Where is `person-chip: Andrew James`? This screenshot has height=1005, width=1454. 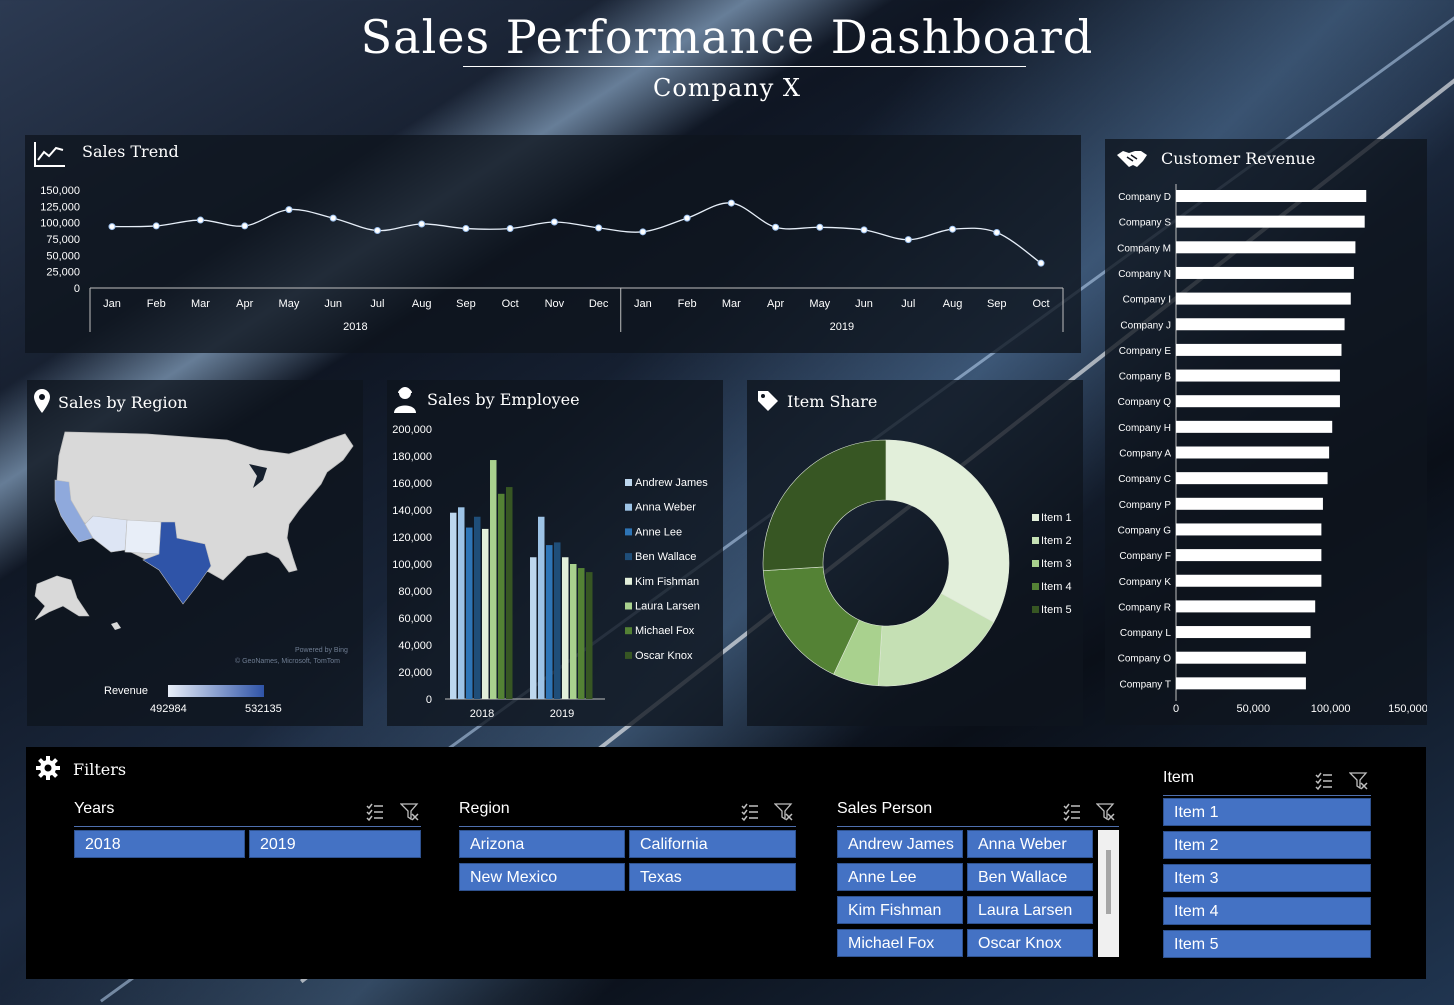
person-chip: Andrew James is located at coordinates (900, 844).